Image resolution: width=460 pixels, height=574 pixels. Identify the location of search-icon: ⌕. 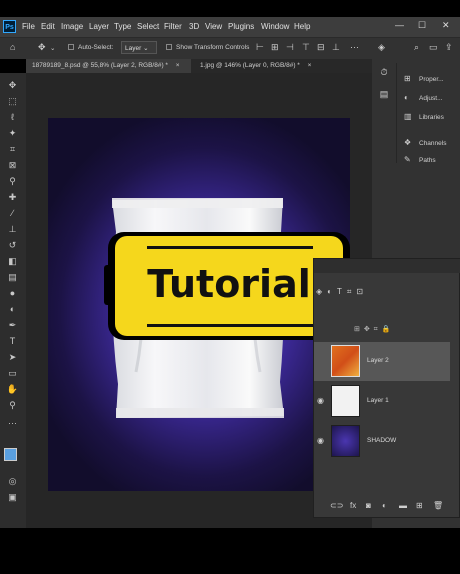
(416, 47).